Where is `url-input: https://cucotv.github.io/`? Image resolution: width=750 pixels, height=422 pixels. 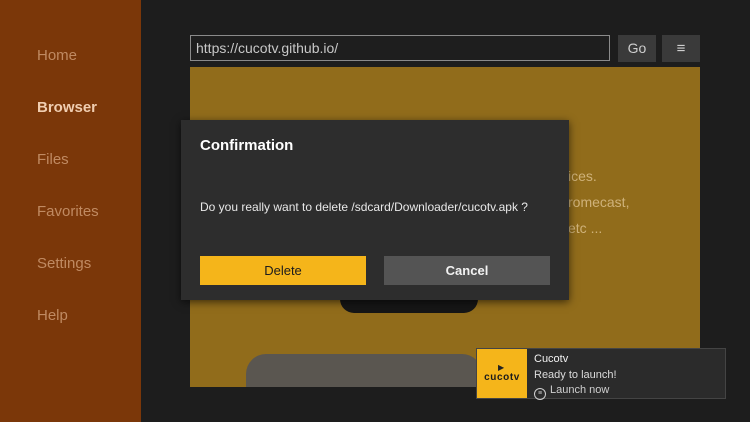
url-input: https://cucotv.github.io/ is located at coordinates (400, 48).